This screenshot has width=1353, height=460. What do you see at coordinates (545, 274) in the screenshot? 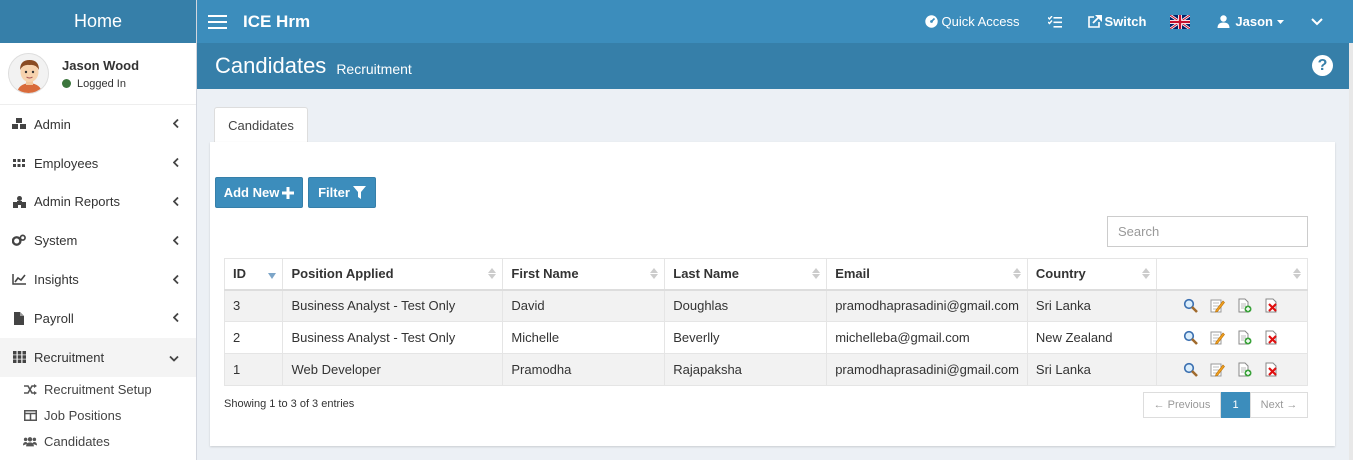
I see `column-header-label: First Name` at bounding box center [545, 274].